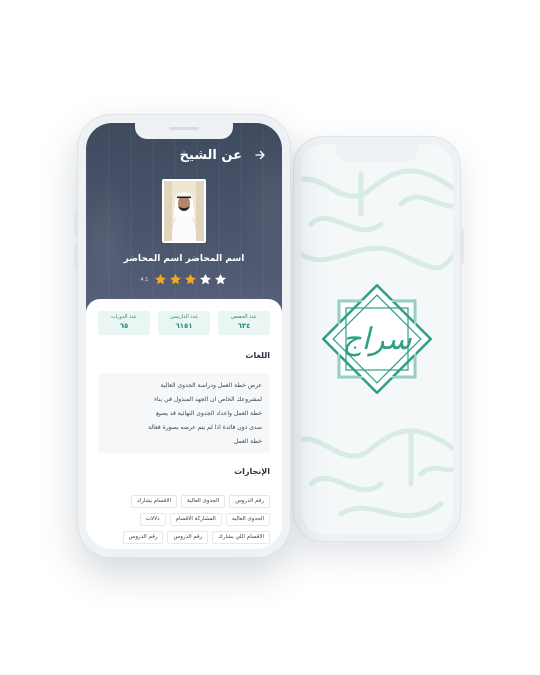 Image resolution: width=540 pixels, height=675 pixels. What do you see at coordinates (210, 155) in the screenshot?
I see `page-title: عن الشيخ` at bounding box center [210, 155].